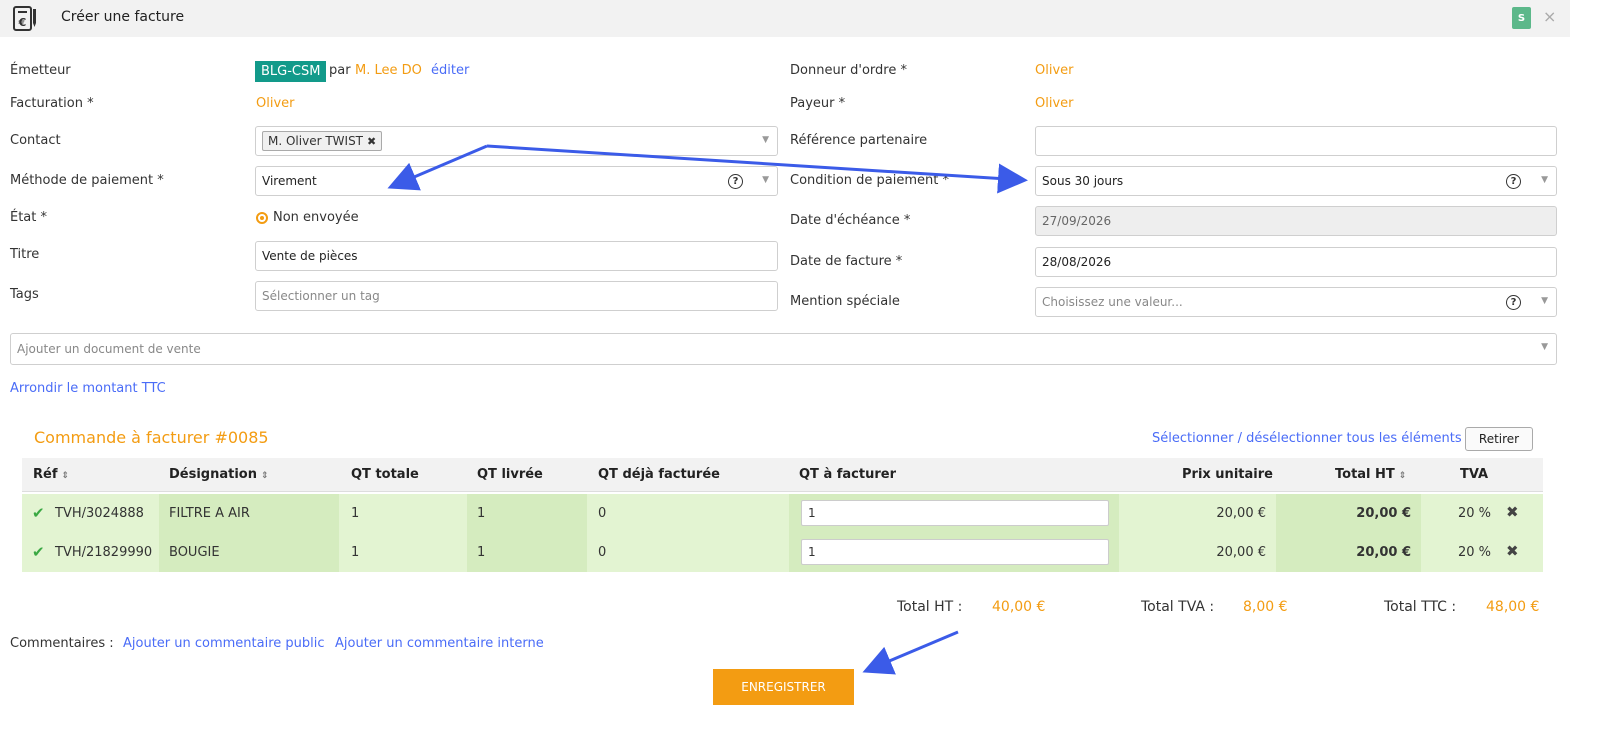 Image resolution: width=1610 pixels, height=732 pixels. Describe the element at coordinates (1077, 221) in the screenshot. I see `echeance-value: 27/09/2026` at that location.